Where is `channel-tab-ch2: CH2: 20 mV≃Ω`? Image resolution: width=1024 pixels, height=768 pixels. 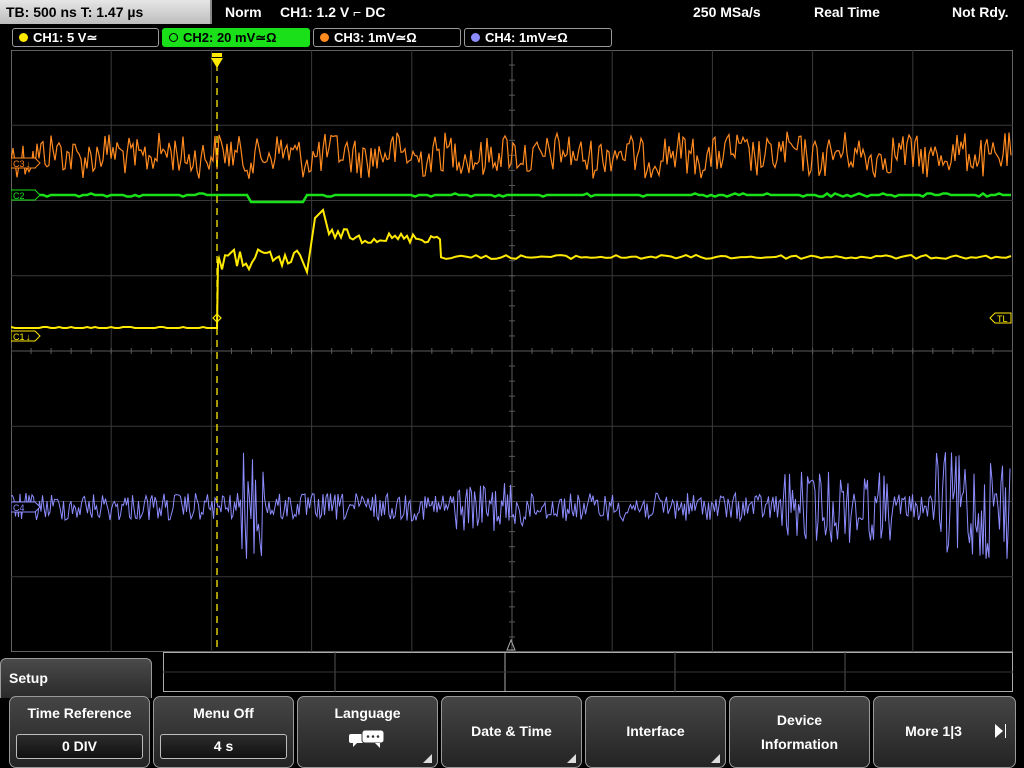
channel-tab-ch2: CH2: 20 mV≃Ω is located at coordinates (236, 37).